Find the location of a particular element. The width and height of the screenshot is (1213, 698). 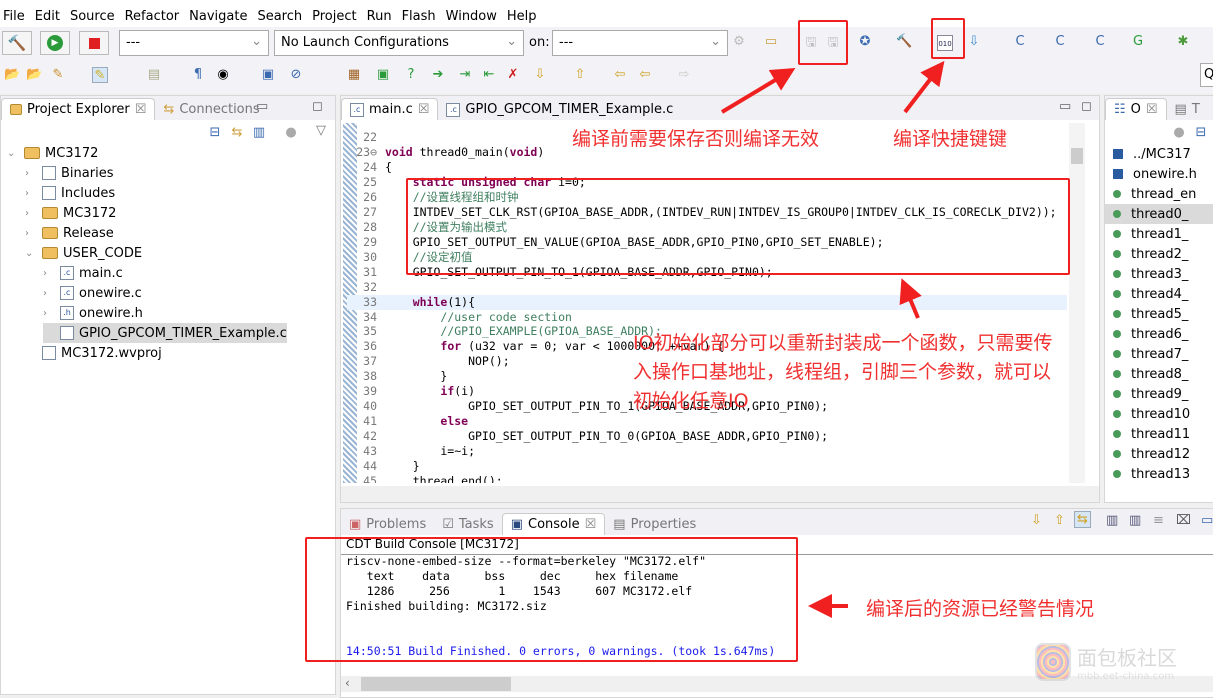

arrow-to-code is located at coordinates (910, 298).